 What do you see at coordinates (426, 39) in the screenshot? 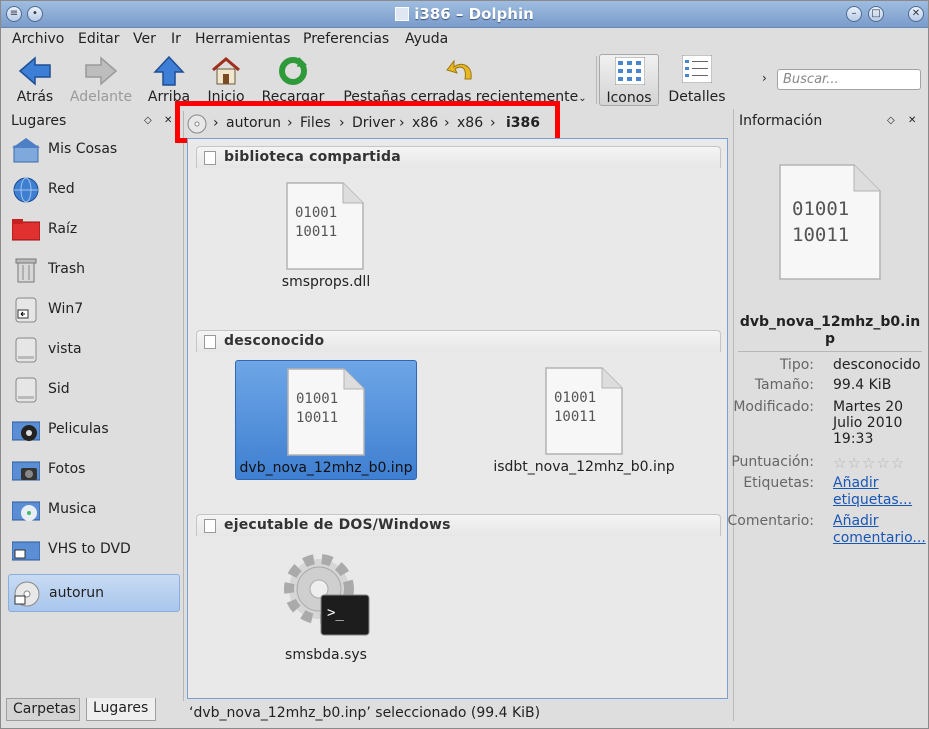
I see `menu-ayuda: Ayuda` at bounding box center [426, 39].